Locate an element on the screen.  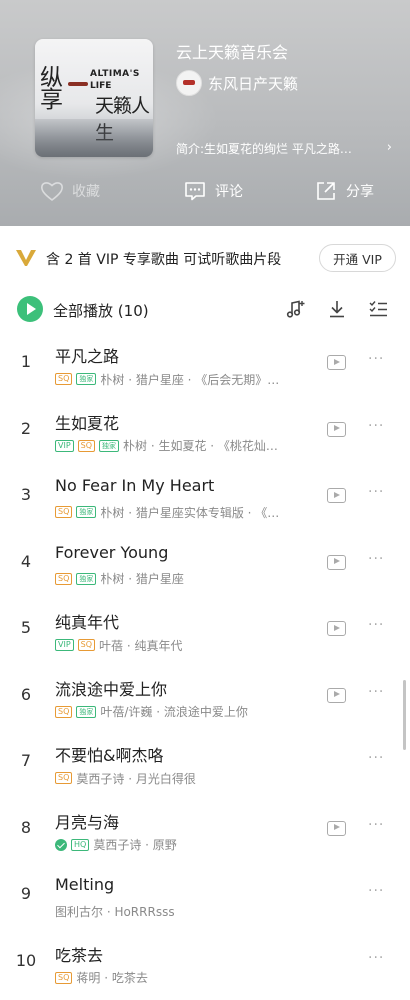
playlist-cover: 纵 享 ALTIMA'S LIFE 天籁人生 is located at coordinates (94, 98).